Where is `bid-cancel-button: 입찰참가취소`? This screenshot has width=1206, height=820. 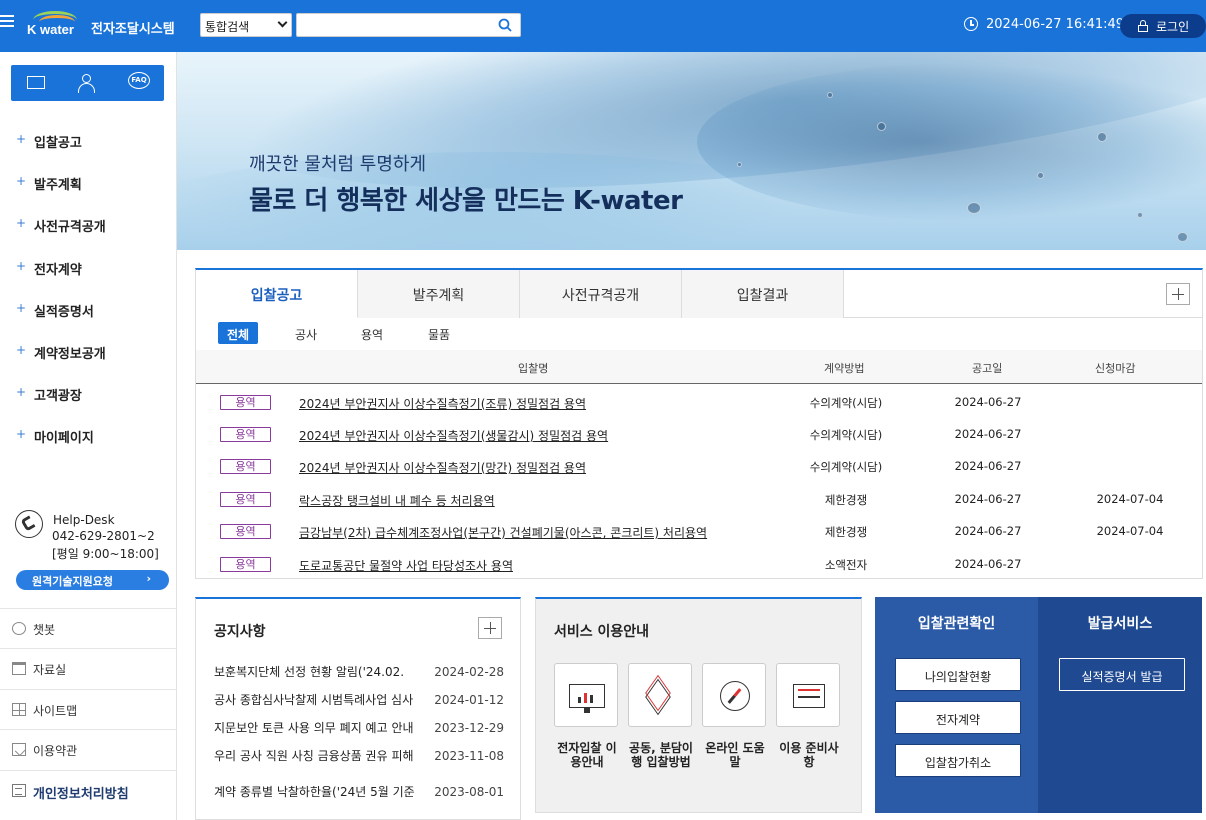
bid-cancel-button: 입찰참가취소 is located at coordinates (958, 760).